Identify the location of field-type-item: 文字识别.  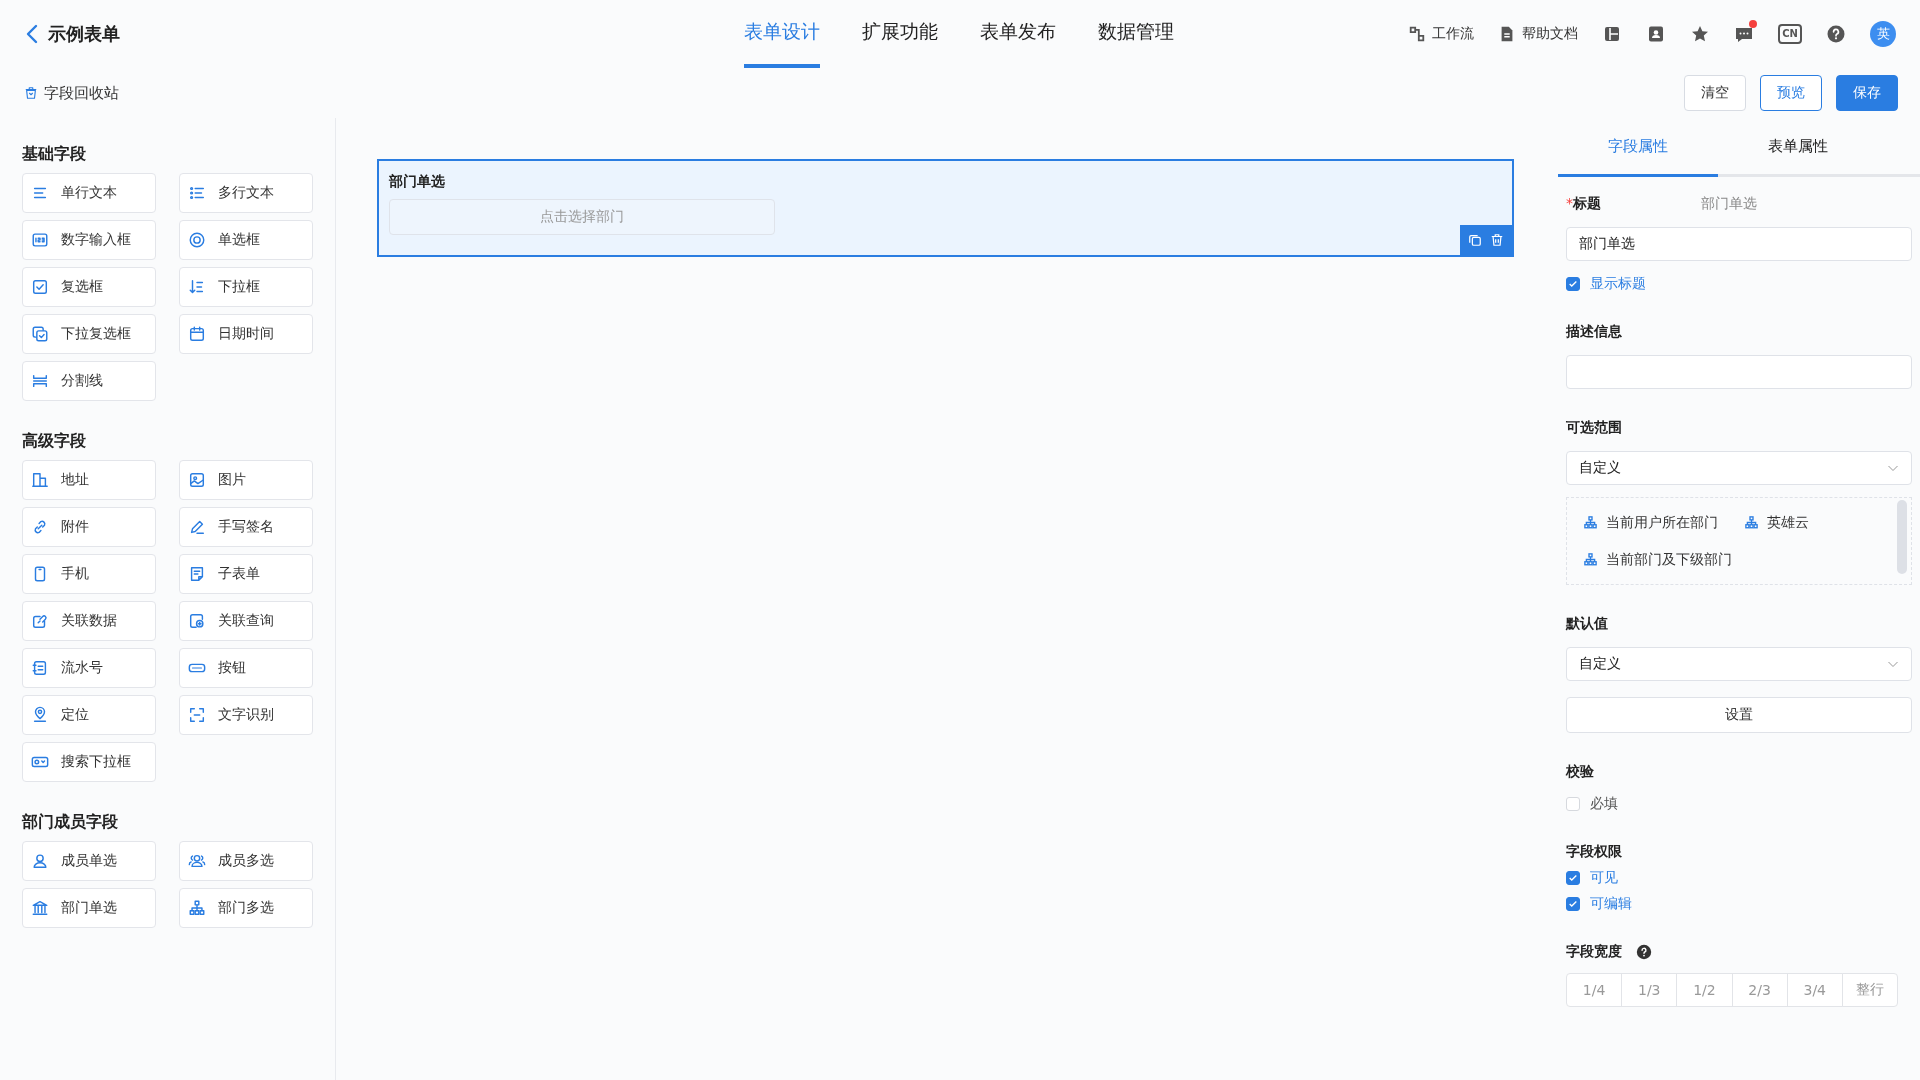
(246, 715).